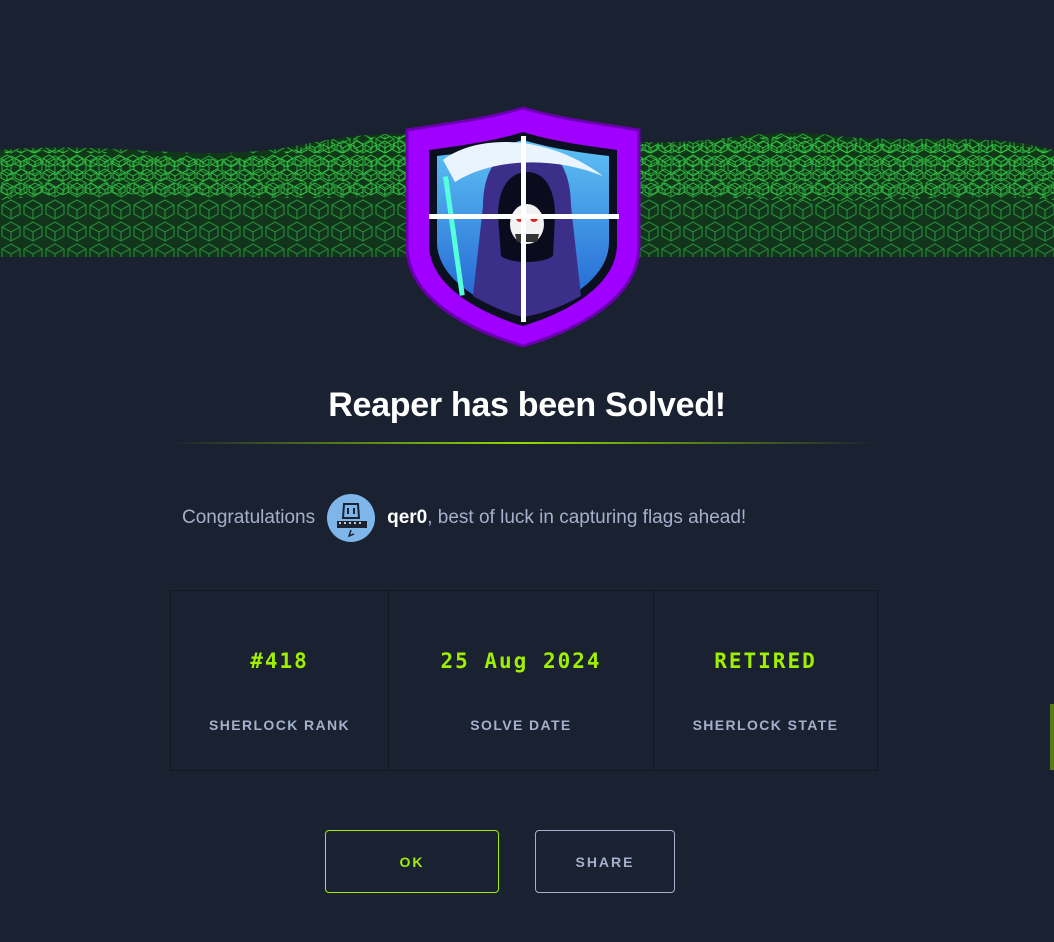 The image size is (1054, 942). Describe the element at coordinates (521, 725) in the screenshot. I see `stat-solve-date-label: SOLVE DATE` at that location.